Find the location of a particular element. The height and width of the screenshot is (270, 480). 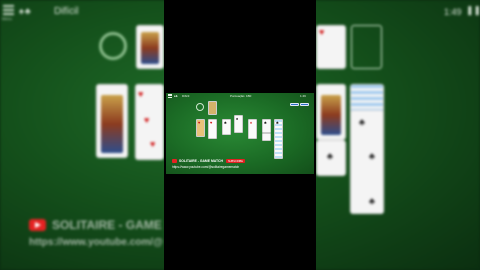

youtube-banner: SOLITAIRE - GAME MATCH SUBSCRIBE is located at coordinates (208, 161).